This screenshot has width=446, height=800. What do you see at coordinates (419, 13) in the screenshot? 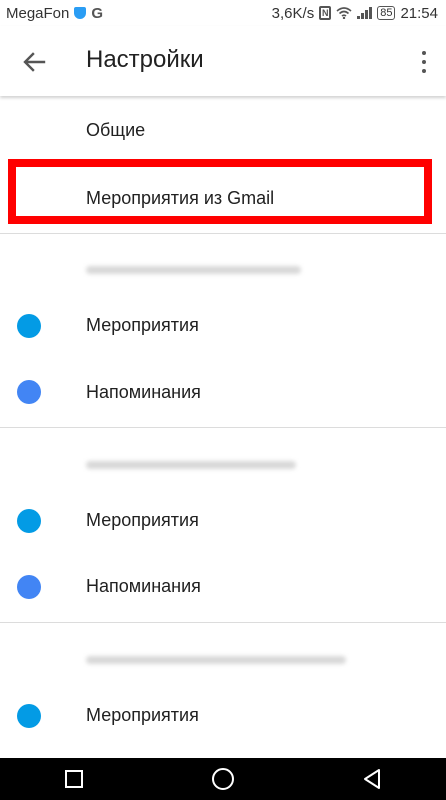
I see `clock: 21:54` at bounding box center [419, 13].